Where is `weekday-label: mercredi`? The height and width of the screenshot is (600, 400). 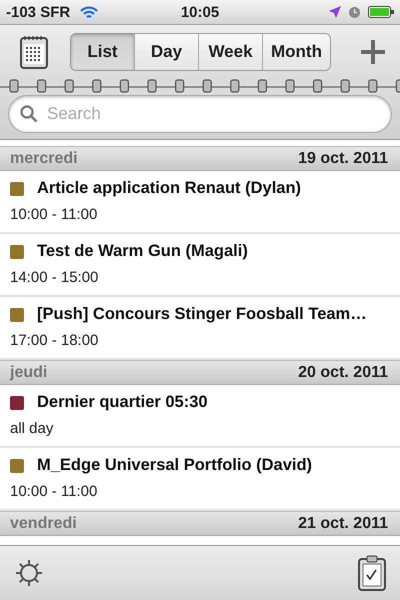 weekday-label: mercredi is located at coordinates (44, 159).